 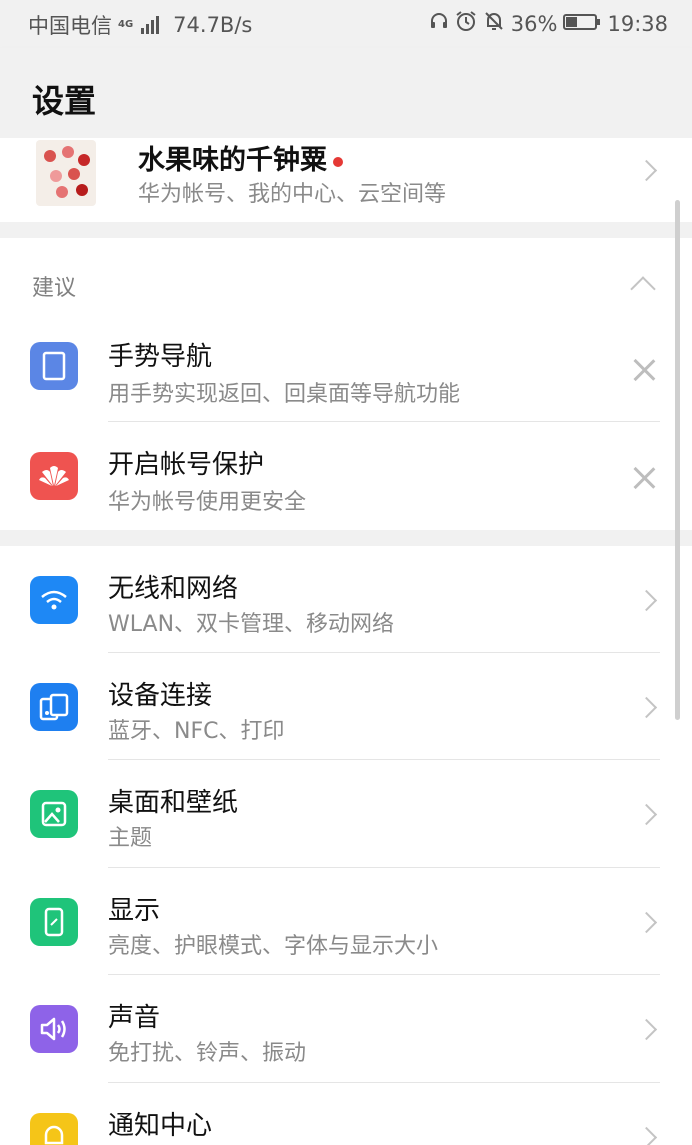 I want to click on huawei-logo-icon, so click(x=54, y=476).